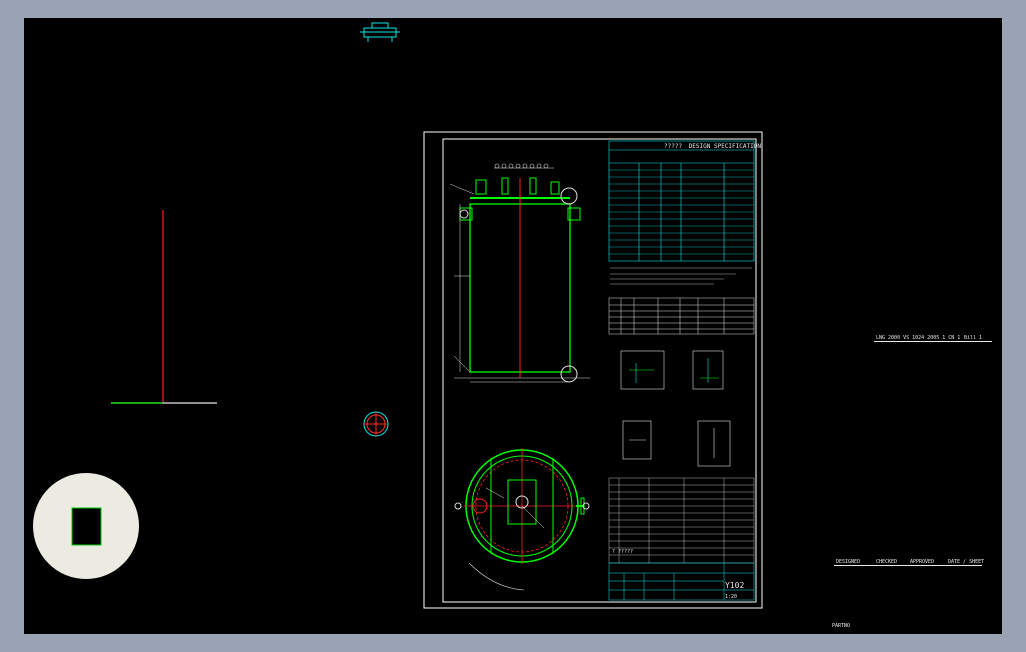  What do you see at coordinates (522, 519) in the screenshot?
I see `vessel-plan-view` at bounding box center [522, 519].